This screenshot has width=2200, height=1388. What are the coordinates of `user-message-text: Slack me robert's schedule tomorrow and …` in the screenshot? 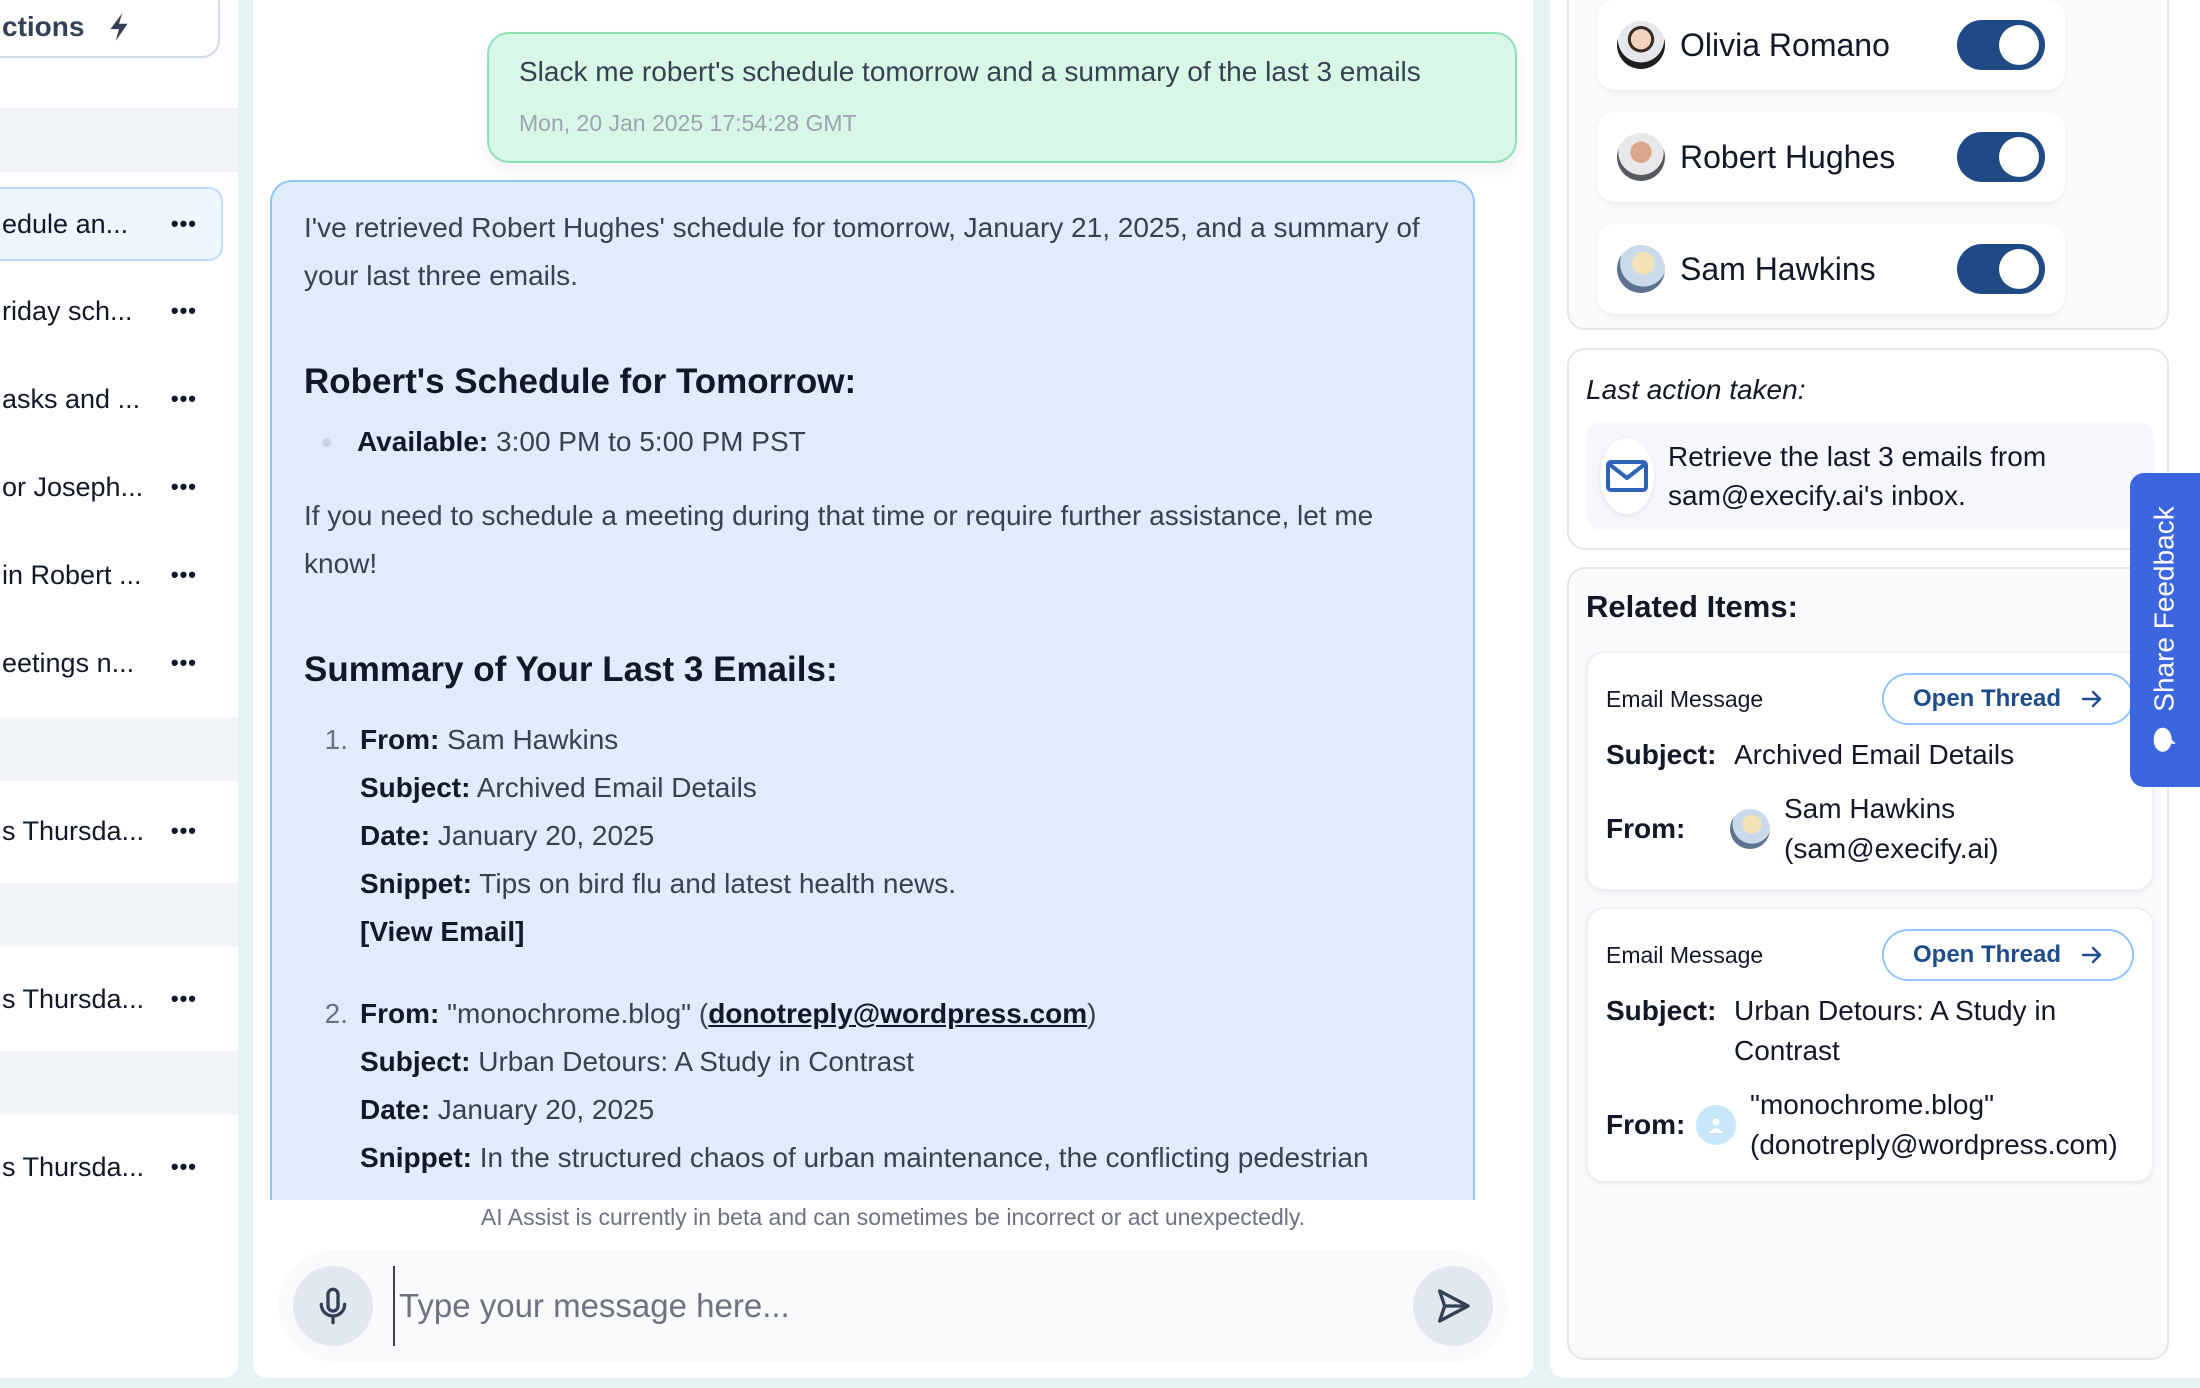 It's located at (970, 71).